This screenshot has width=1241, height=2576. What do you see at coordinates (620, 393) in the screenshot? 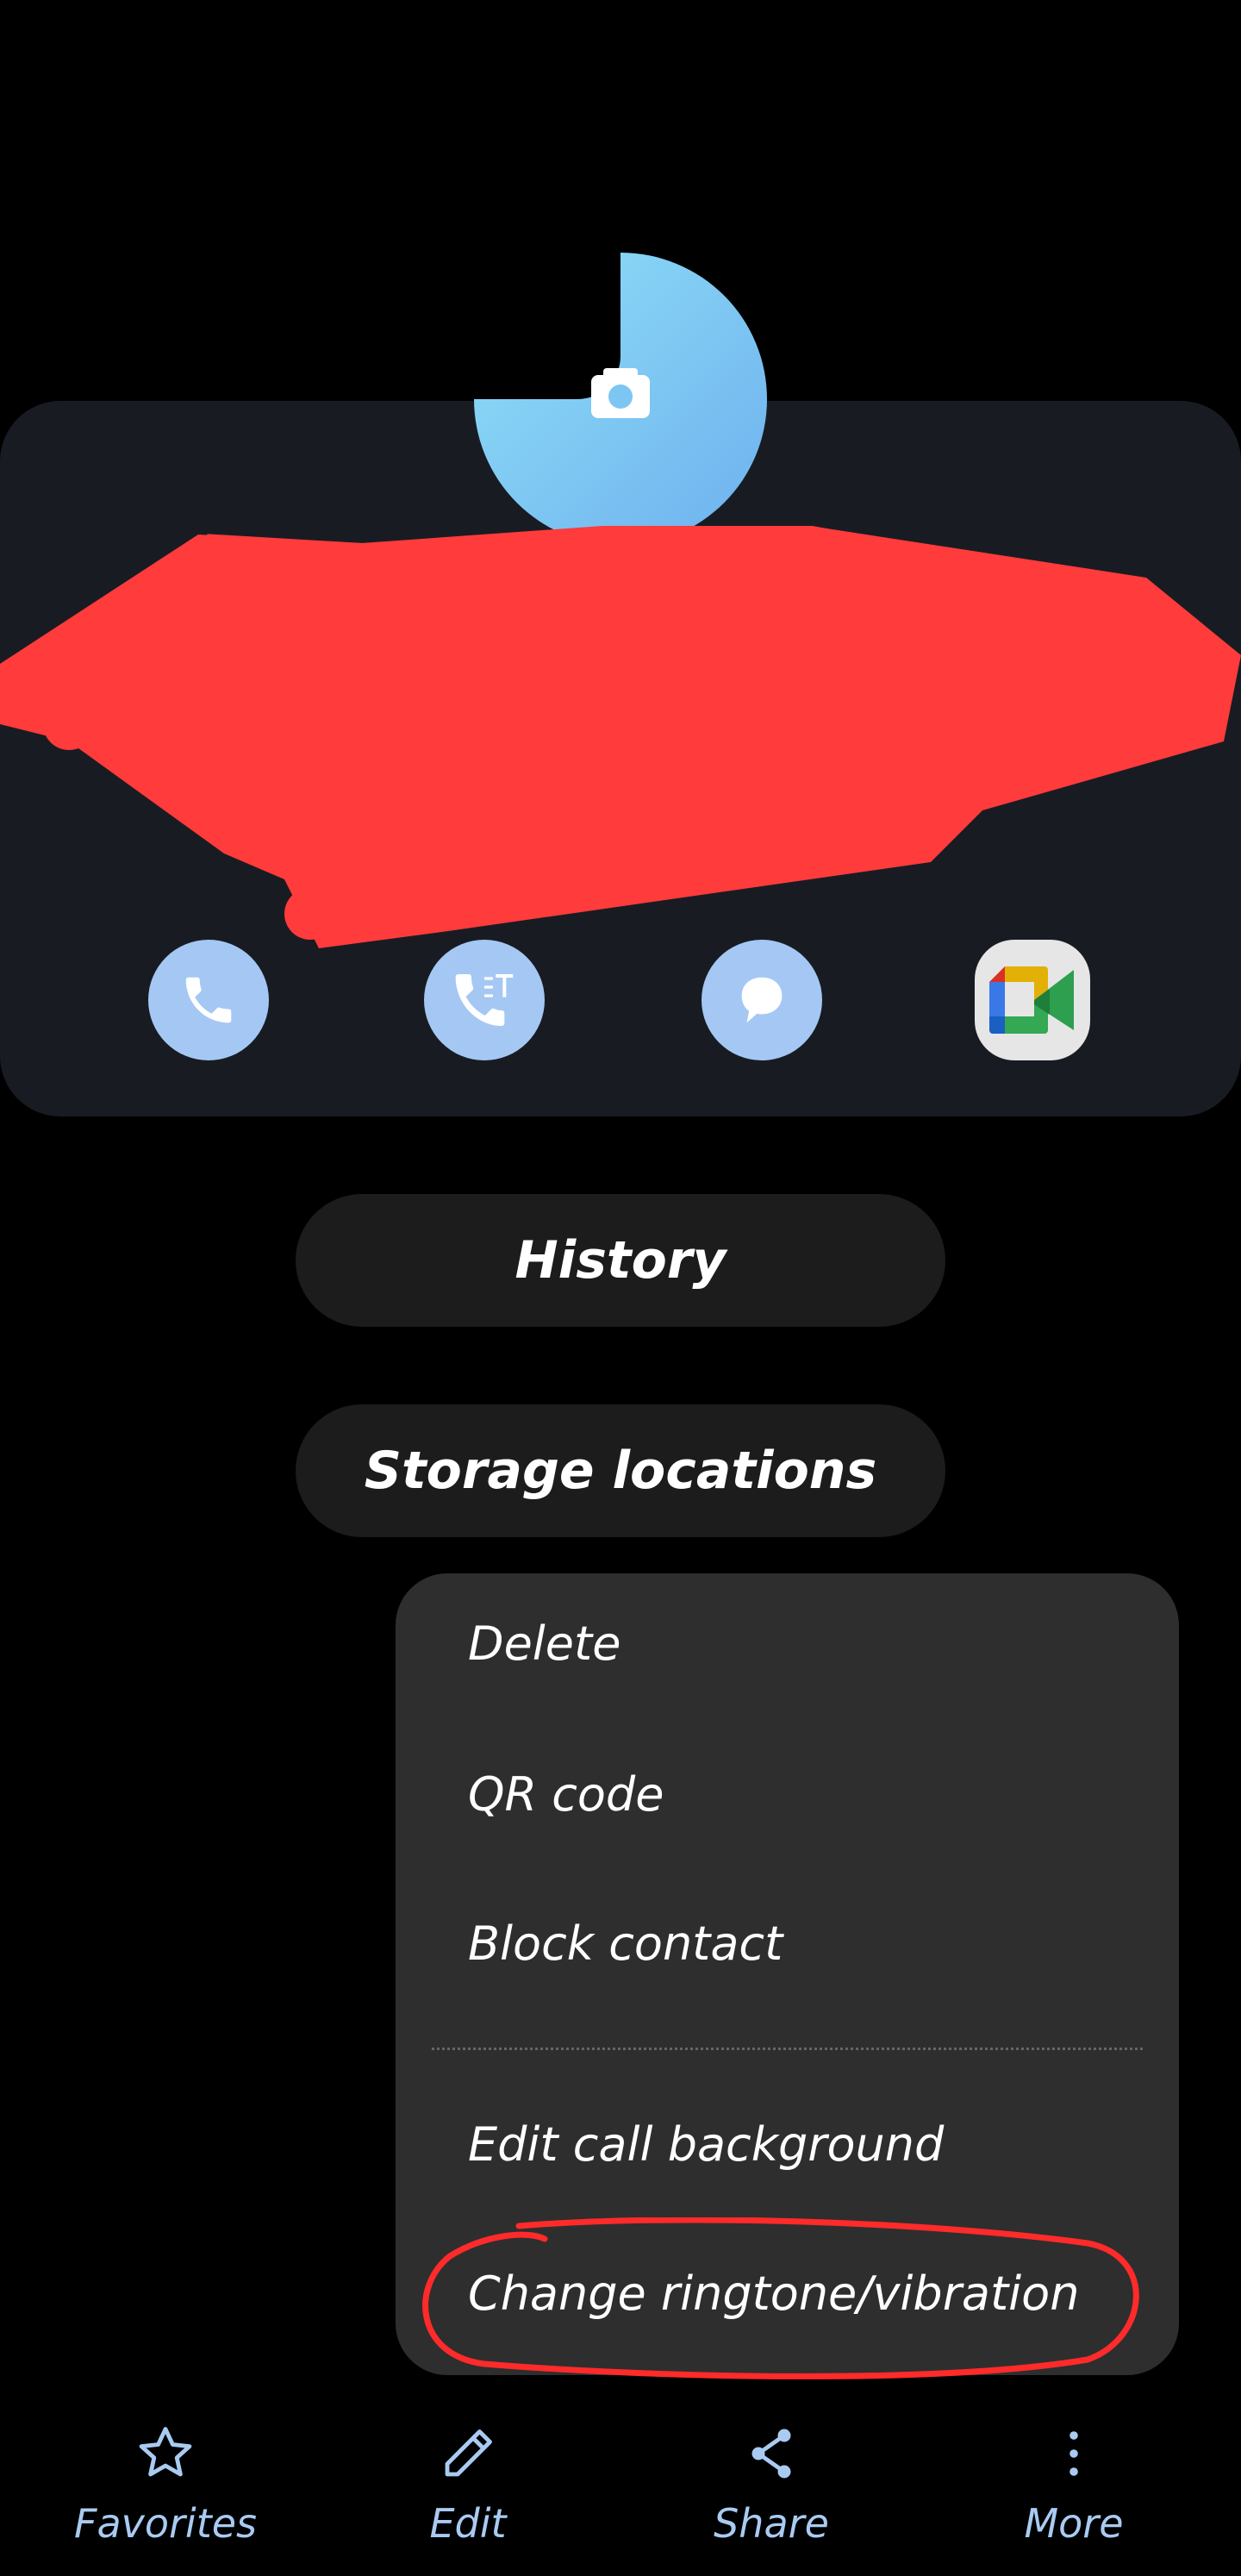
I see `camera-icon` at bounding box center [620, 393].